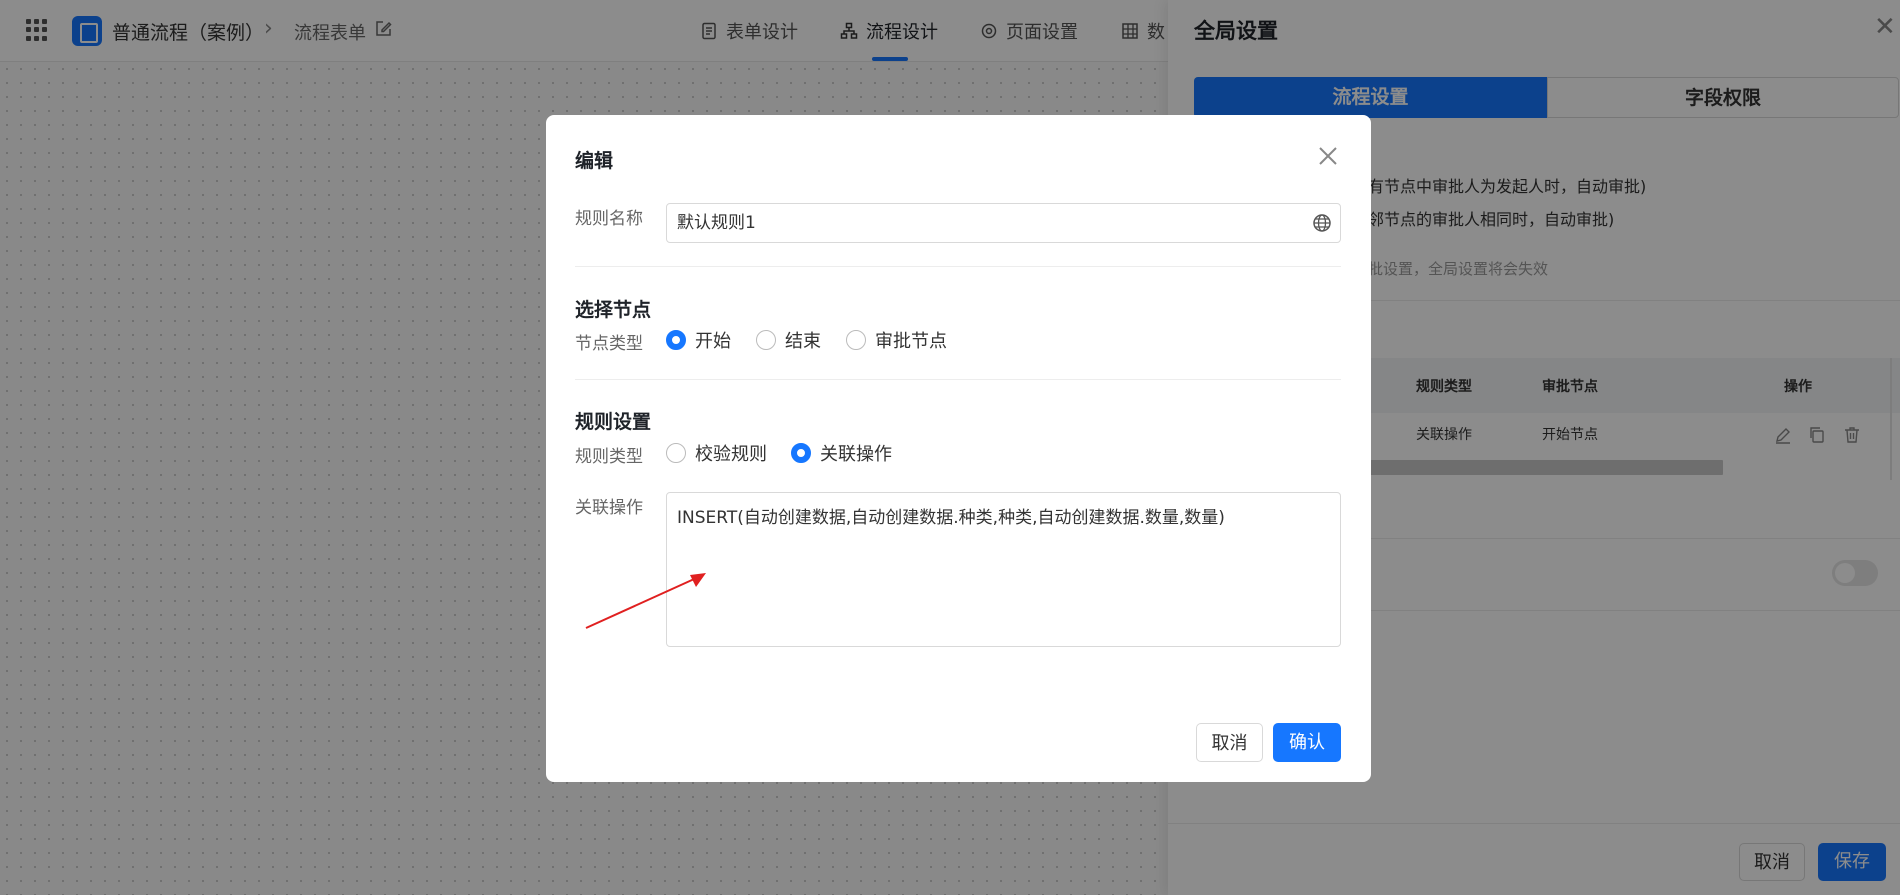  I want to click on node-section-title: 选择节点, so click(613, 310).